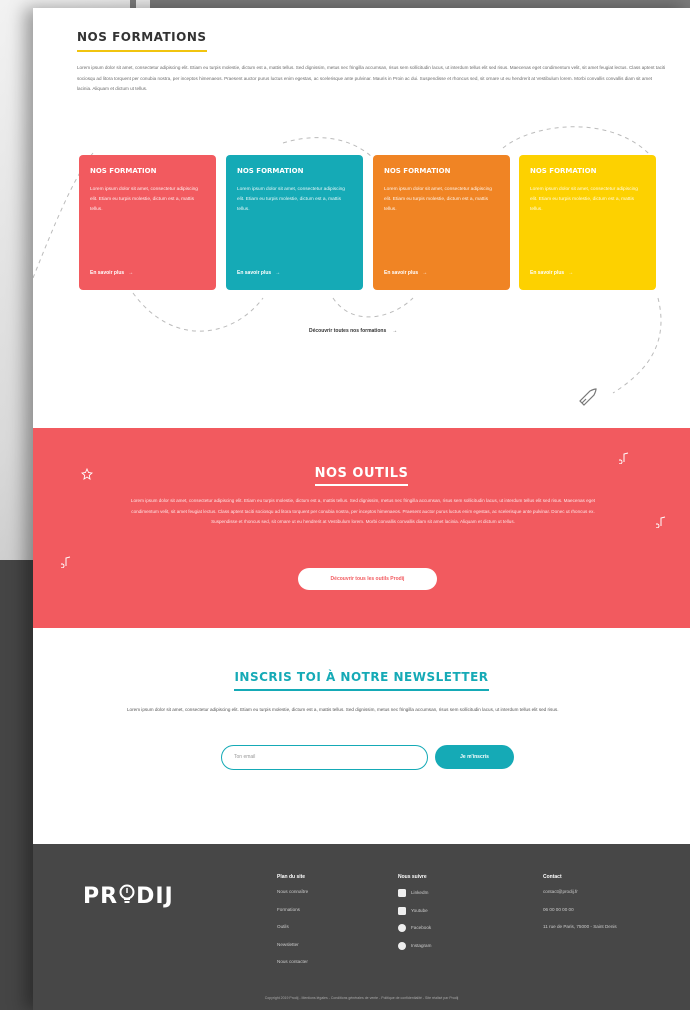 The width and height of the screenshot is (690, 1010). What do you see at coordinates (552, 877) in the screenshot?
I see `footer-contact-heading: Contact` at bounding box center [552, 877].